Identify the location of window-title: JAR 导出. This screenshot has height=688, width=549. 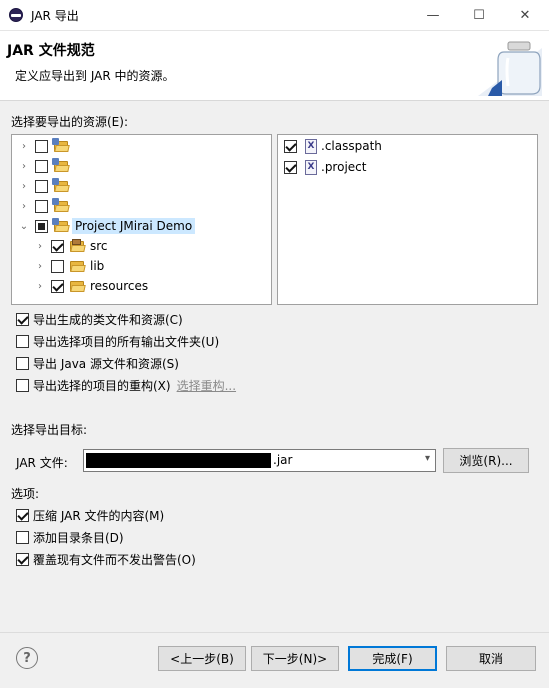
(55, 16).